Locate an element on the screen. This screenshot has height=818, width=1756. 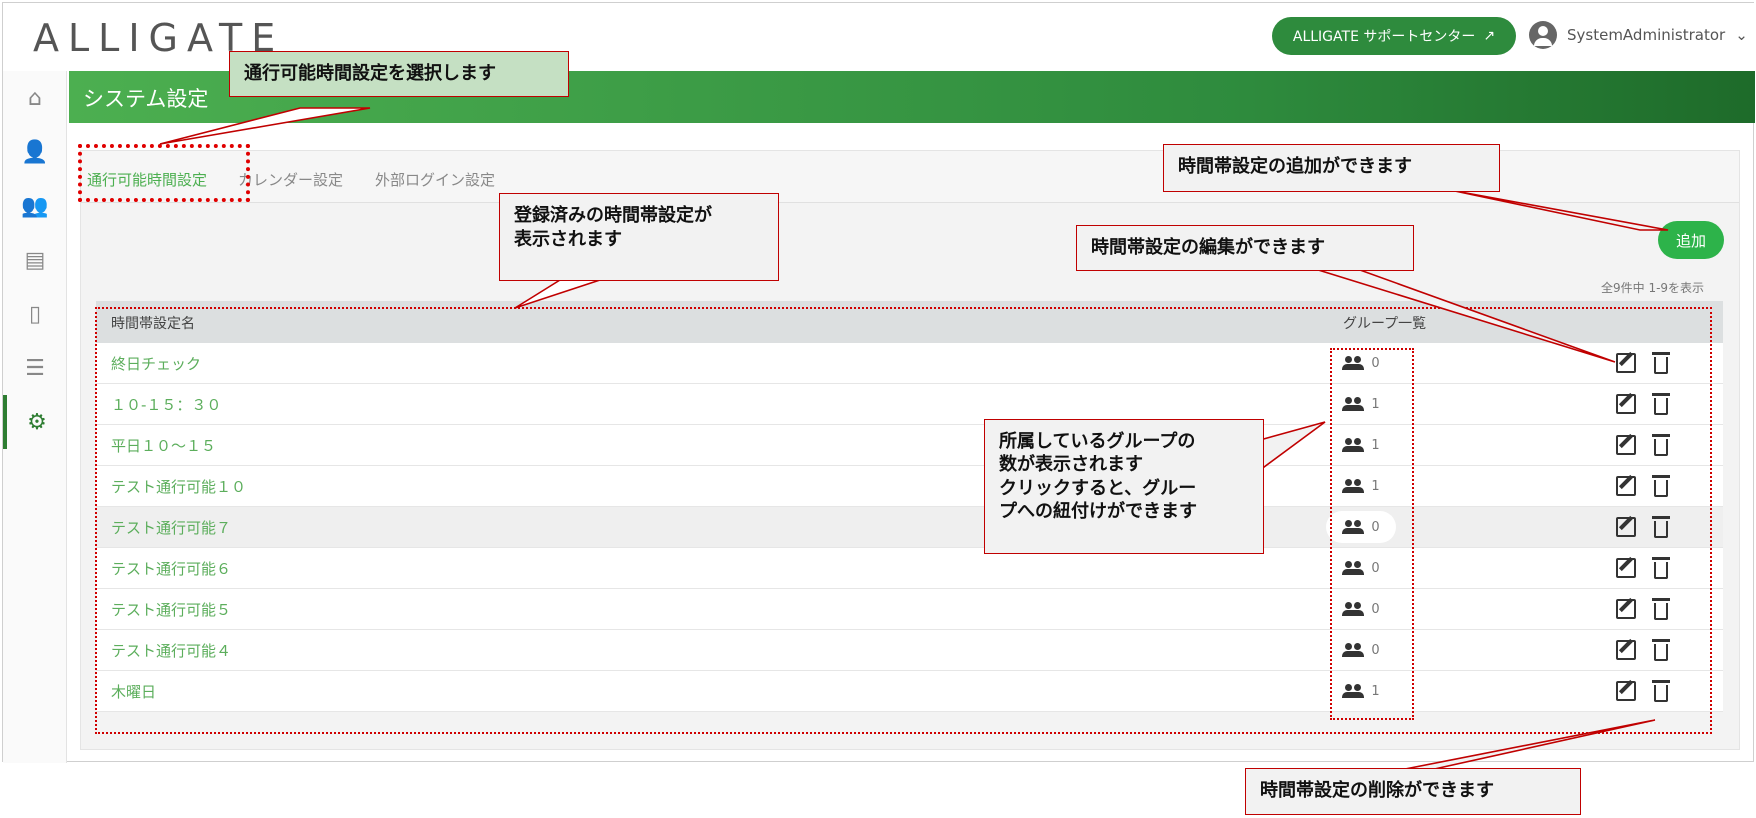
home-icon: ⌂ is located at coordinates (35, 98).